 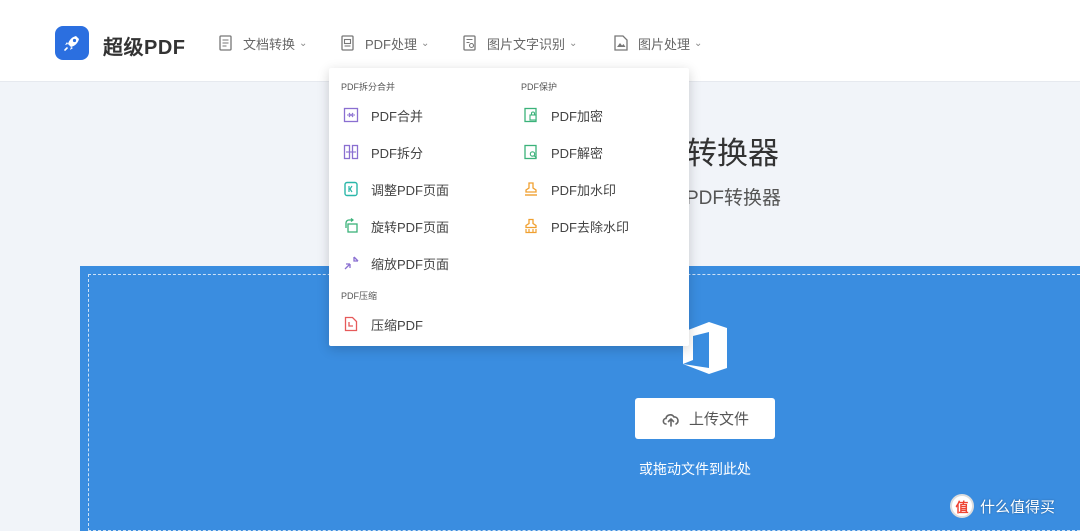 I want to click on menu-item-label: PDF合并, so click(x=397, y=116).